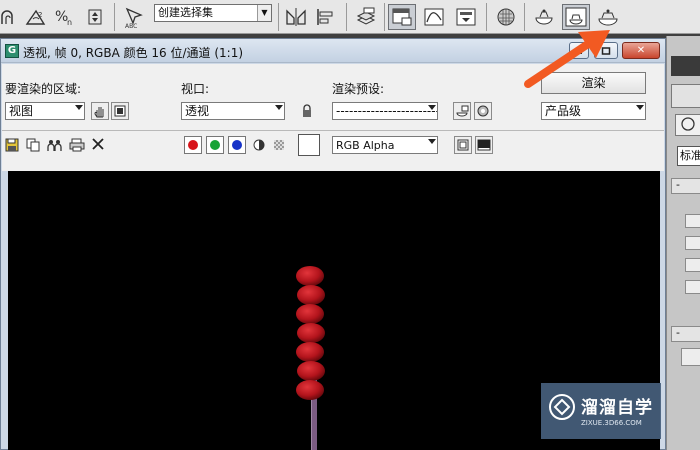  Describe the element at coordinates (567, 59) in the screenshot. I see `annotation-arrow-icon` at that location.